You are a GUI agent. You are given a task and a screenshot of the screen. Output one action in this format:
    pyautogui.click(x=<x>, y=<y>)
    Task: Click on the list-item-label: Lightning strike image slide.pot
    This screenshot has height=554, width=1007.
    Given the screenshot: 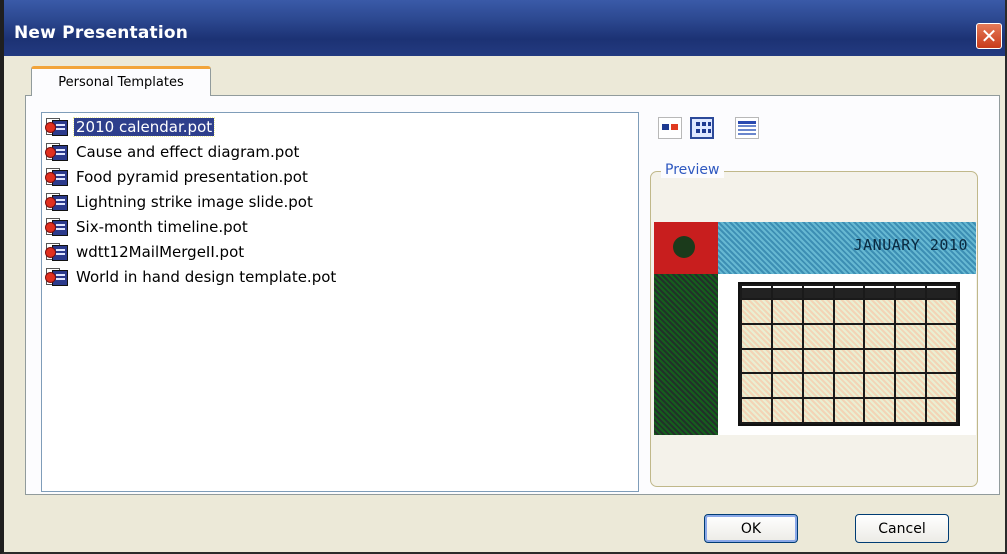 What is the action you would take?
    pyautogui.click(x=194, y=202)
    